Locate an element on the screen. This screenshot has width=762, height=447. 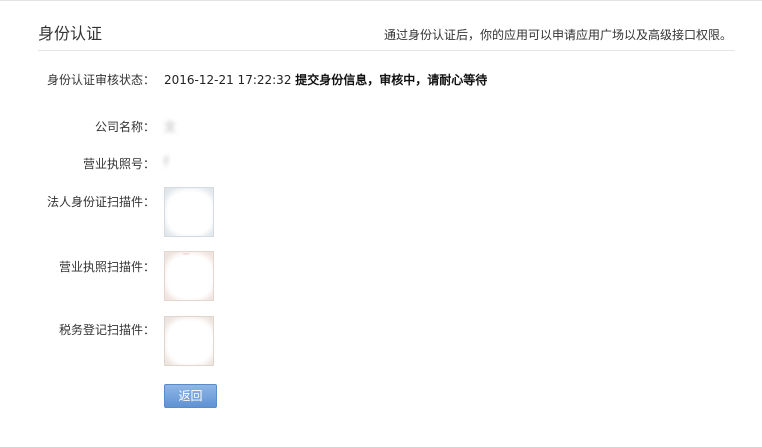
license-scan-label: 营业执照扫描件： is located at coordinates (106, 267).